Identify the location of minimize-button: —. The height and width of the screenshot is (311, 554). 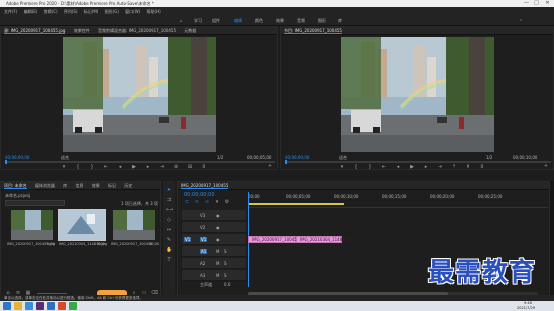
(526, 3).